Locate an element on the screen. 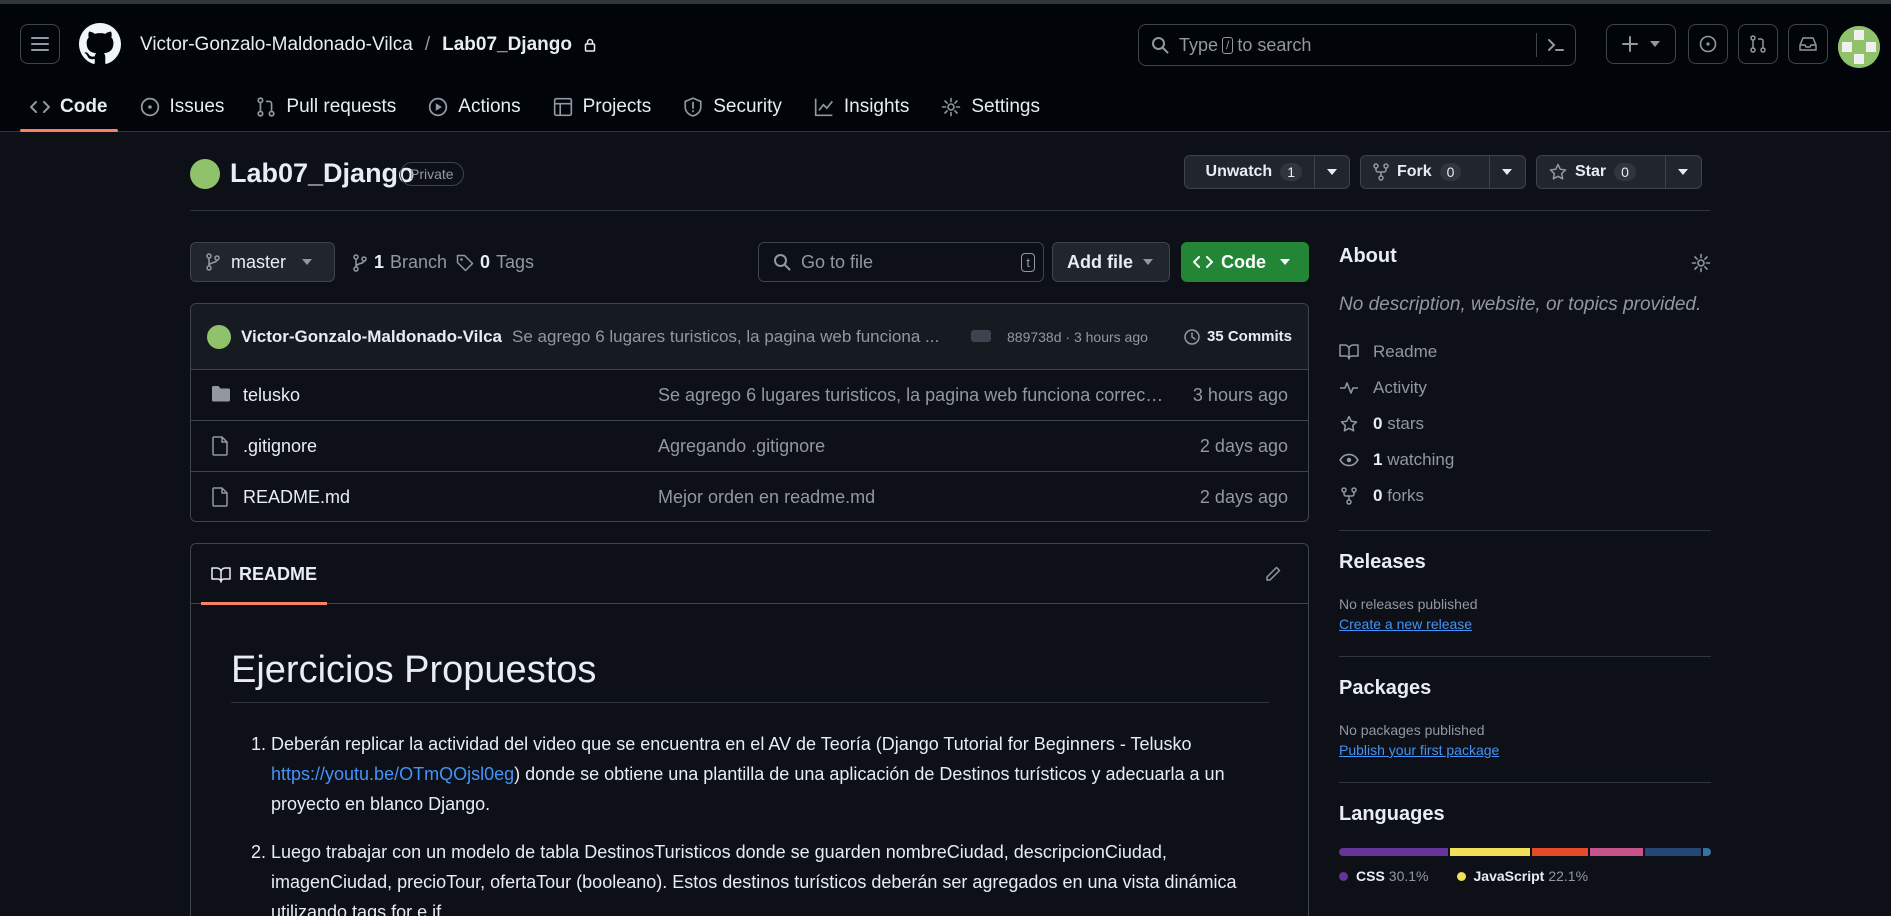 The image size is (1891, 916). user-avatar is located at coordinates (1859, 47).